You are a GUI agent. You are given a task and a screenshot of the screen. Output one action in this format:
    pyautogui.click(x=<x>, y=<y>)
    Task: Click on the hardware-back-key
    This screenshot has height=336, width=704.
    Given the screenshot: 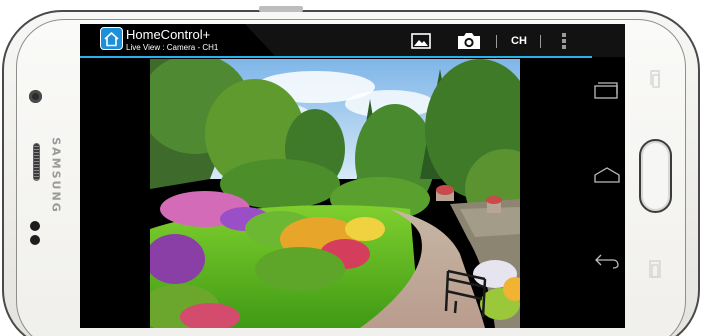 What is the action you would take?
    pyautogui.click(x=655, y=269)
    